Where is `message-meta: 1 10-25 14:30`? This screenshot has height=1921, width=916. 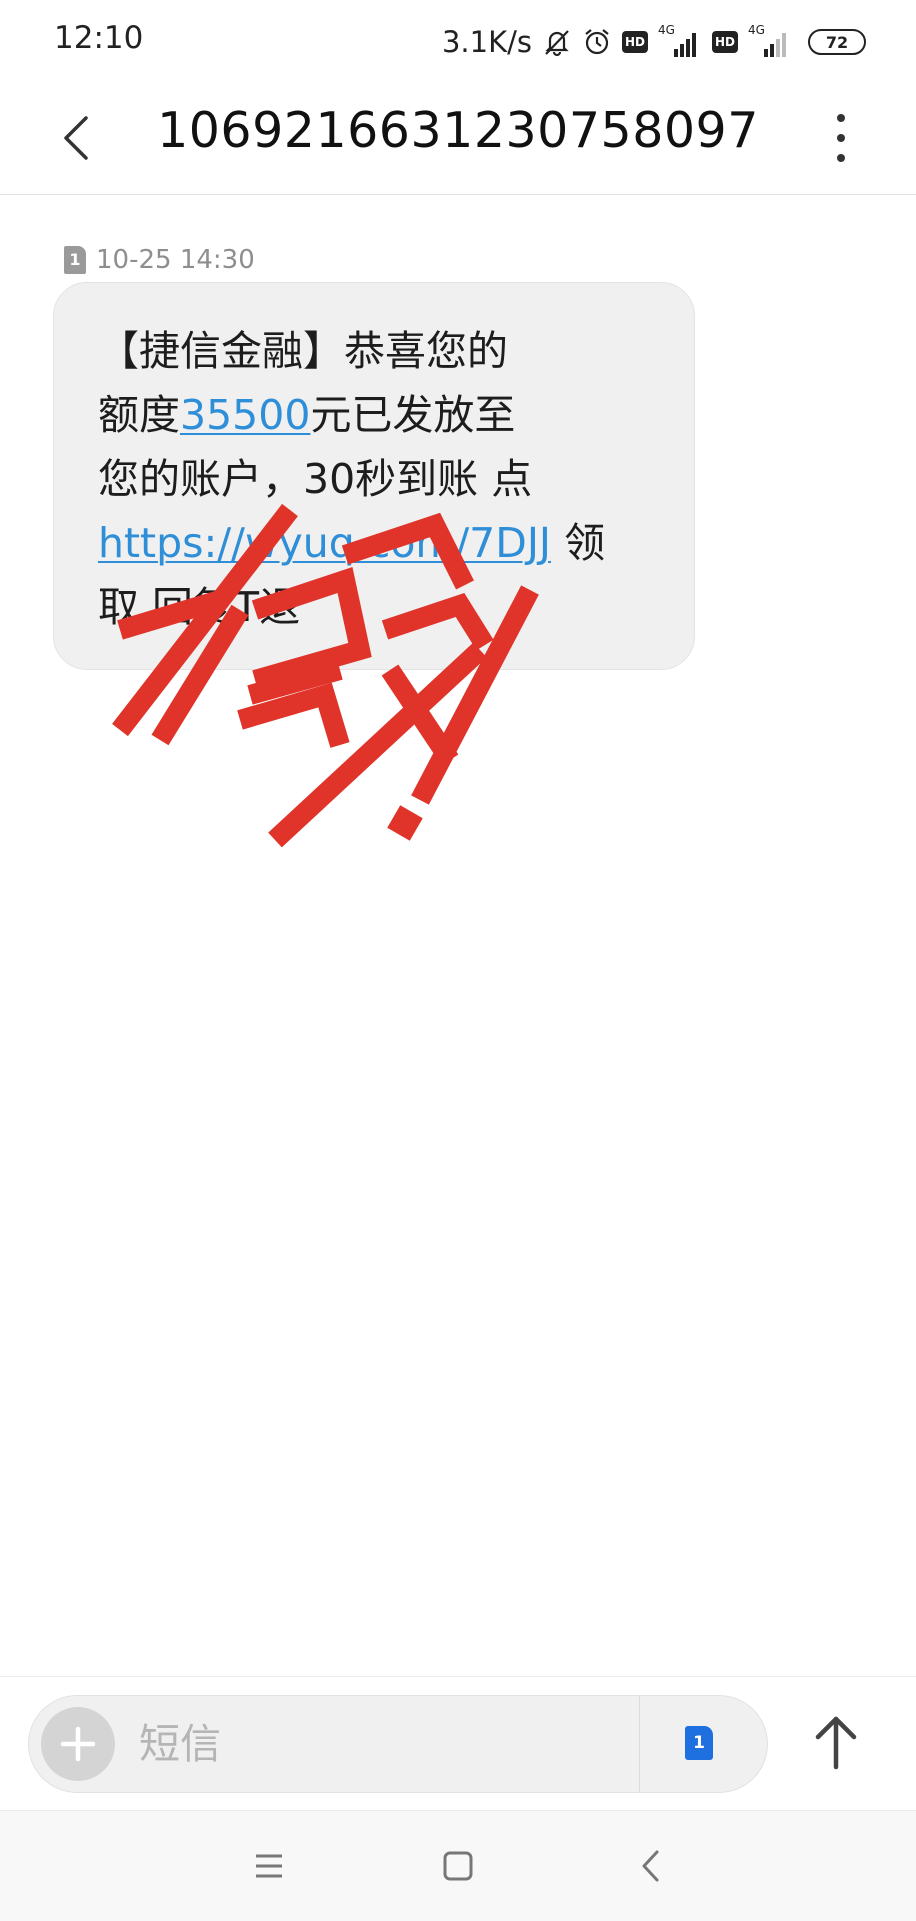 message-meta: 1 10-25 14:30 is located at coordinates (159, 260).